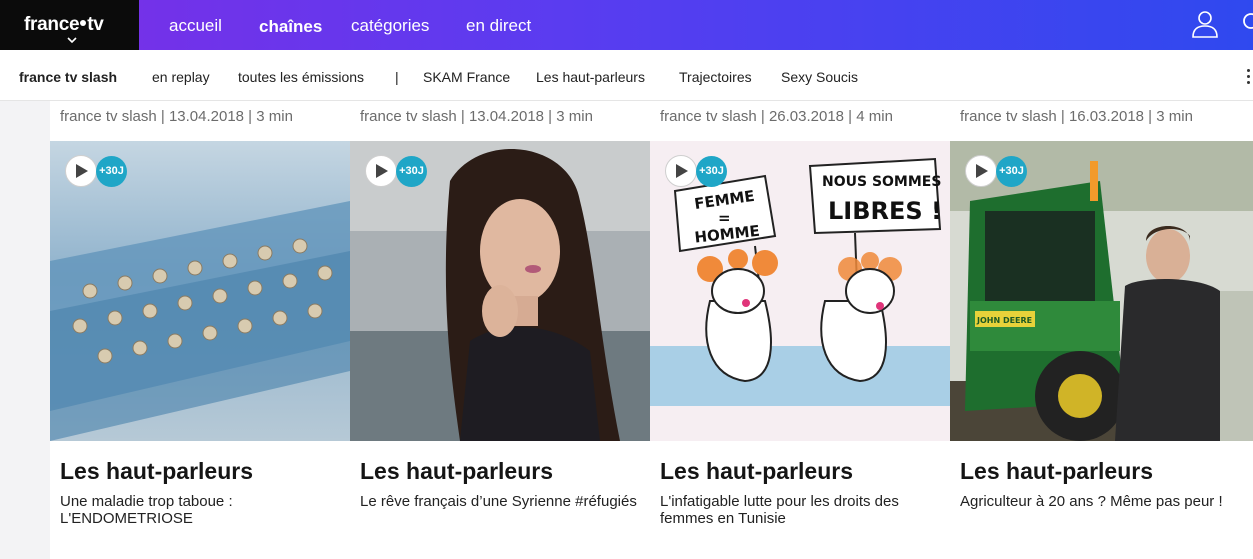 Image resolution: width=1253 pixels, height=559 pixels. Describe the element at coordinates (290, 27) in the screenshot. I see `nav-chaines: chaînes` at that location.